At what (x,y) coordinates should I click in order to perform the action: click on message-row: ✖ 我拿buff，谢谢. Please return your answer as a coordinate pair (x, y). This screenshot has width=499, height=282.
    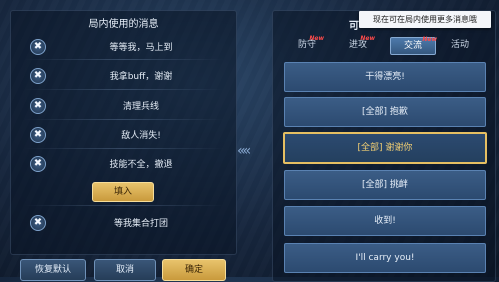
    Looking at the image, I should click on (123, 76).